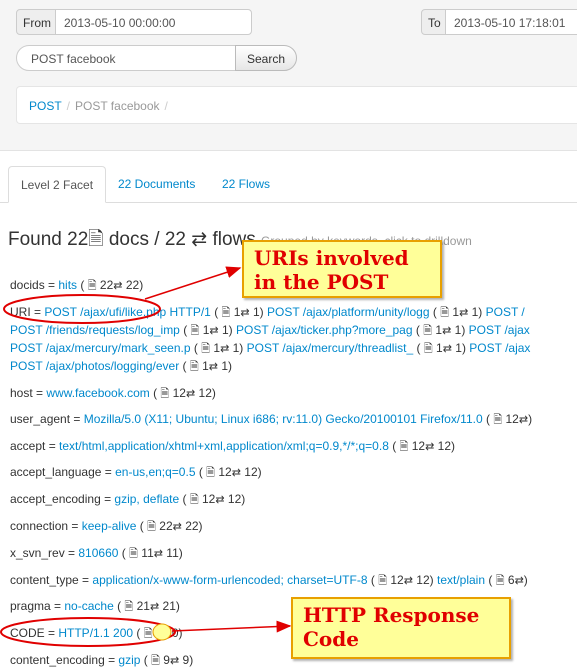 The height and width of the screenshot is (671, 577). Describe the element at coordinates (401, 628) in the screenshot. I see `annotation-code: HTTP Response Code` at that location.